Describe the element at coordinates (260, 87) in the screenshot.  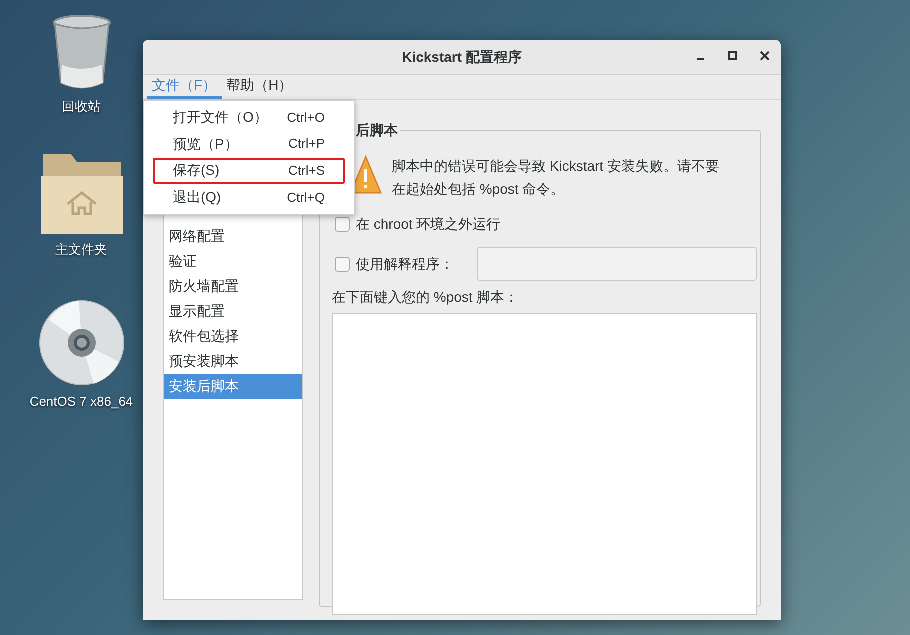
I see `menu-item: 帮助（H）` at that location.